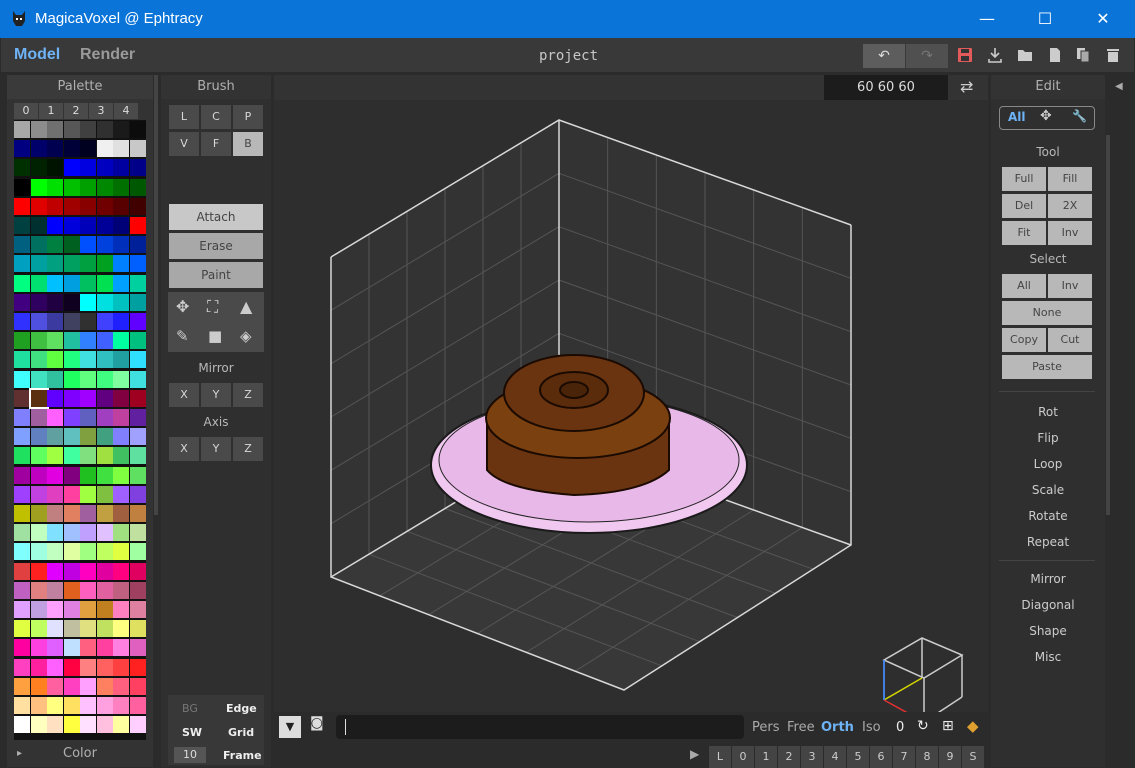 Image resolution: width=1135 pixels, height=768 pixels. Describe the element at coordinates (540, 727) in the screenshot. I see `console-input` at that location.